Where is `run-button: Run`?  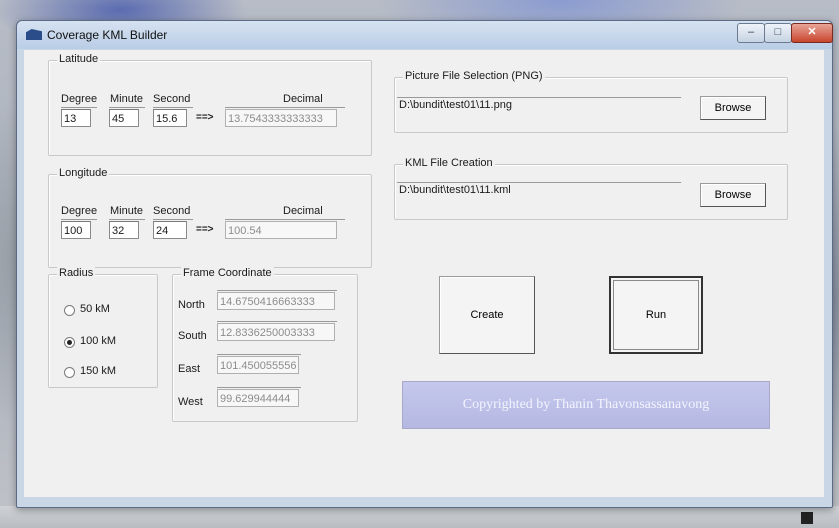 run-button: Run is located at coordinates (656, 315).